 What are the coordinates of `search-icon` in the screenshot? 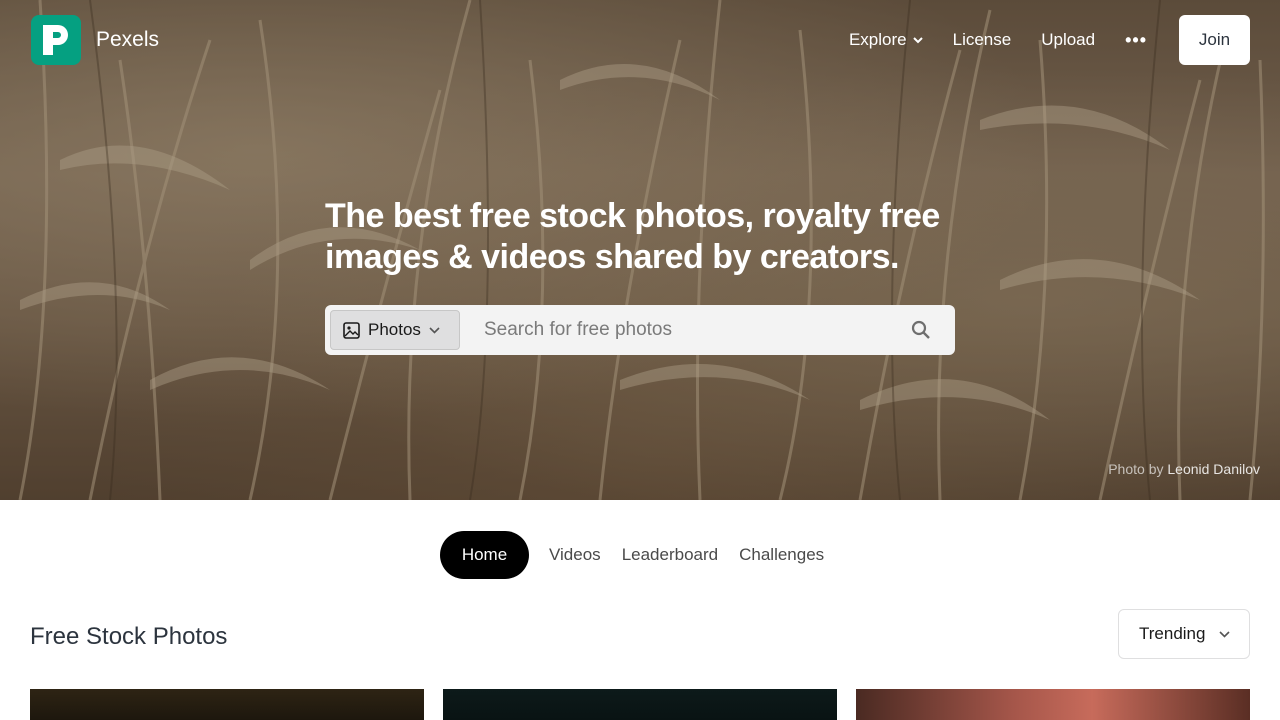 It's located at (921, 330).